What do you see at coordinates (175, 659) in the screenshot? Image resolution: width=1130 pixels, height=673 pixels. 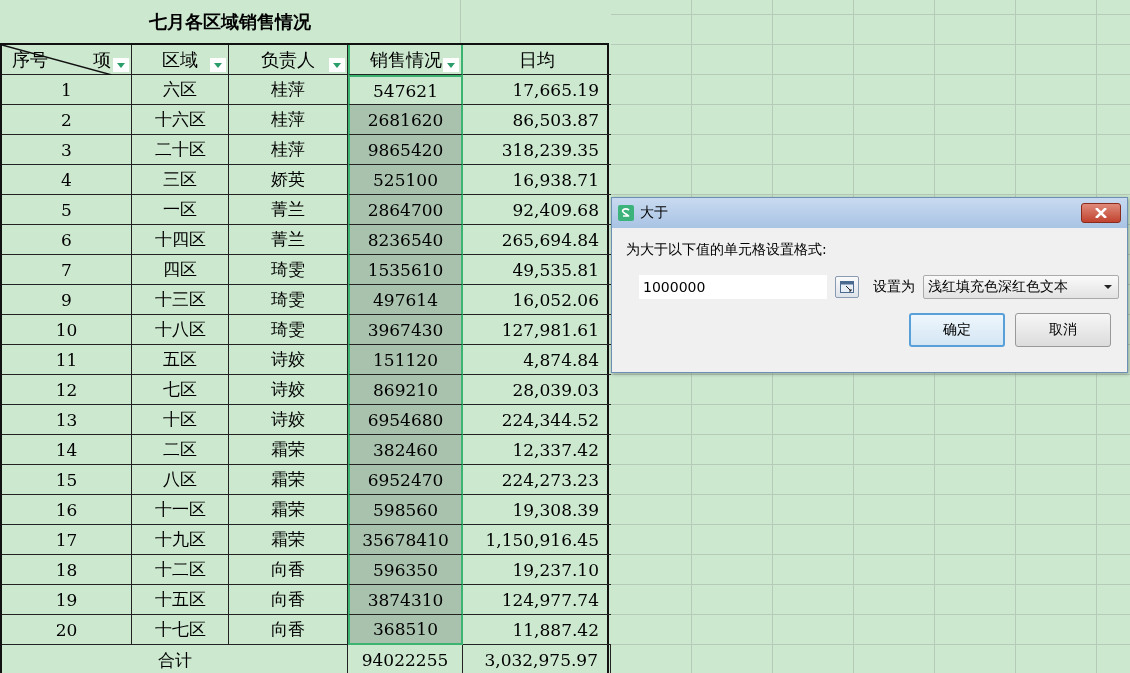 I see `total-label: 合计` at bounding box center [175, 659].